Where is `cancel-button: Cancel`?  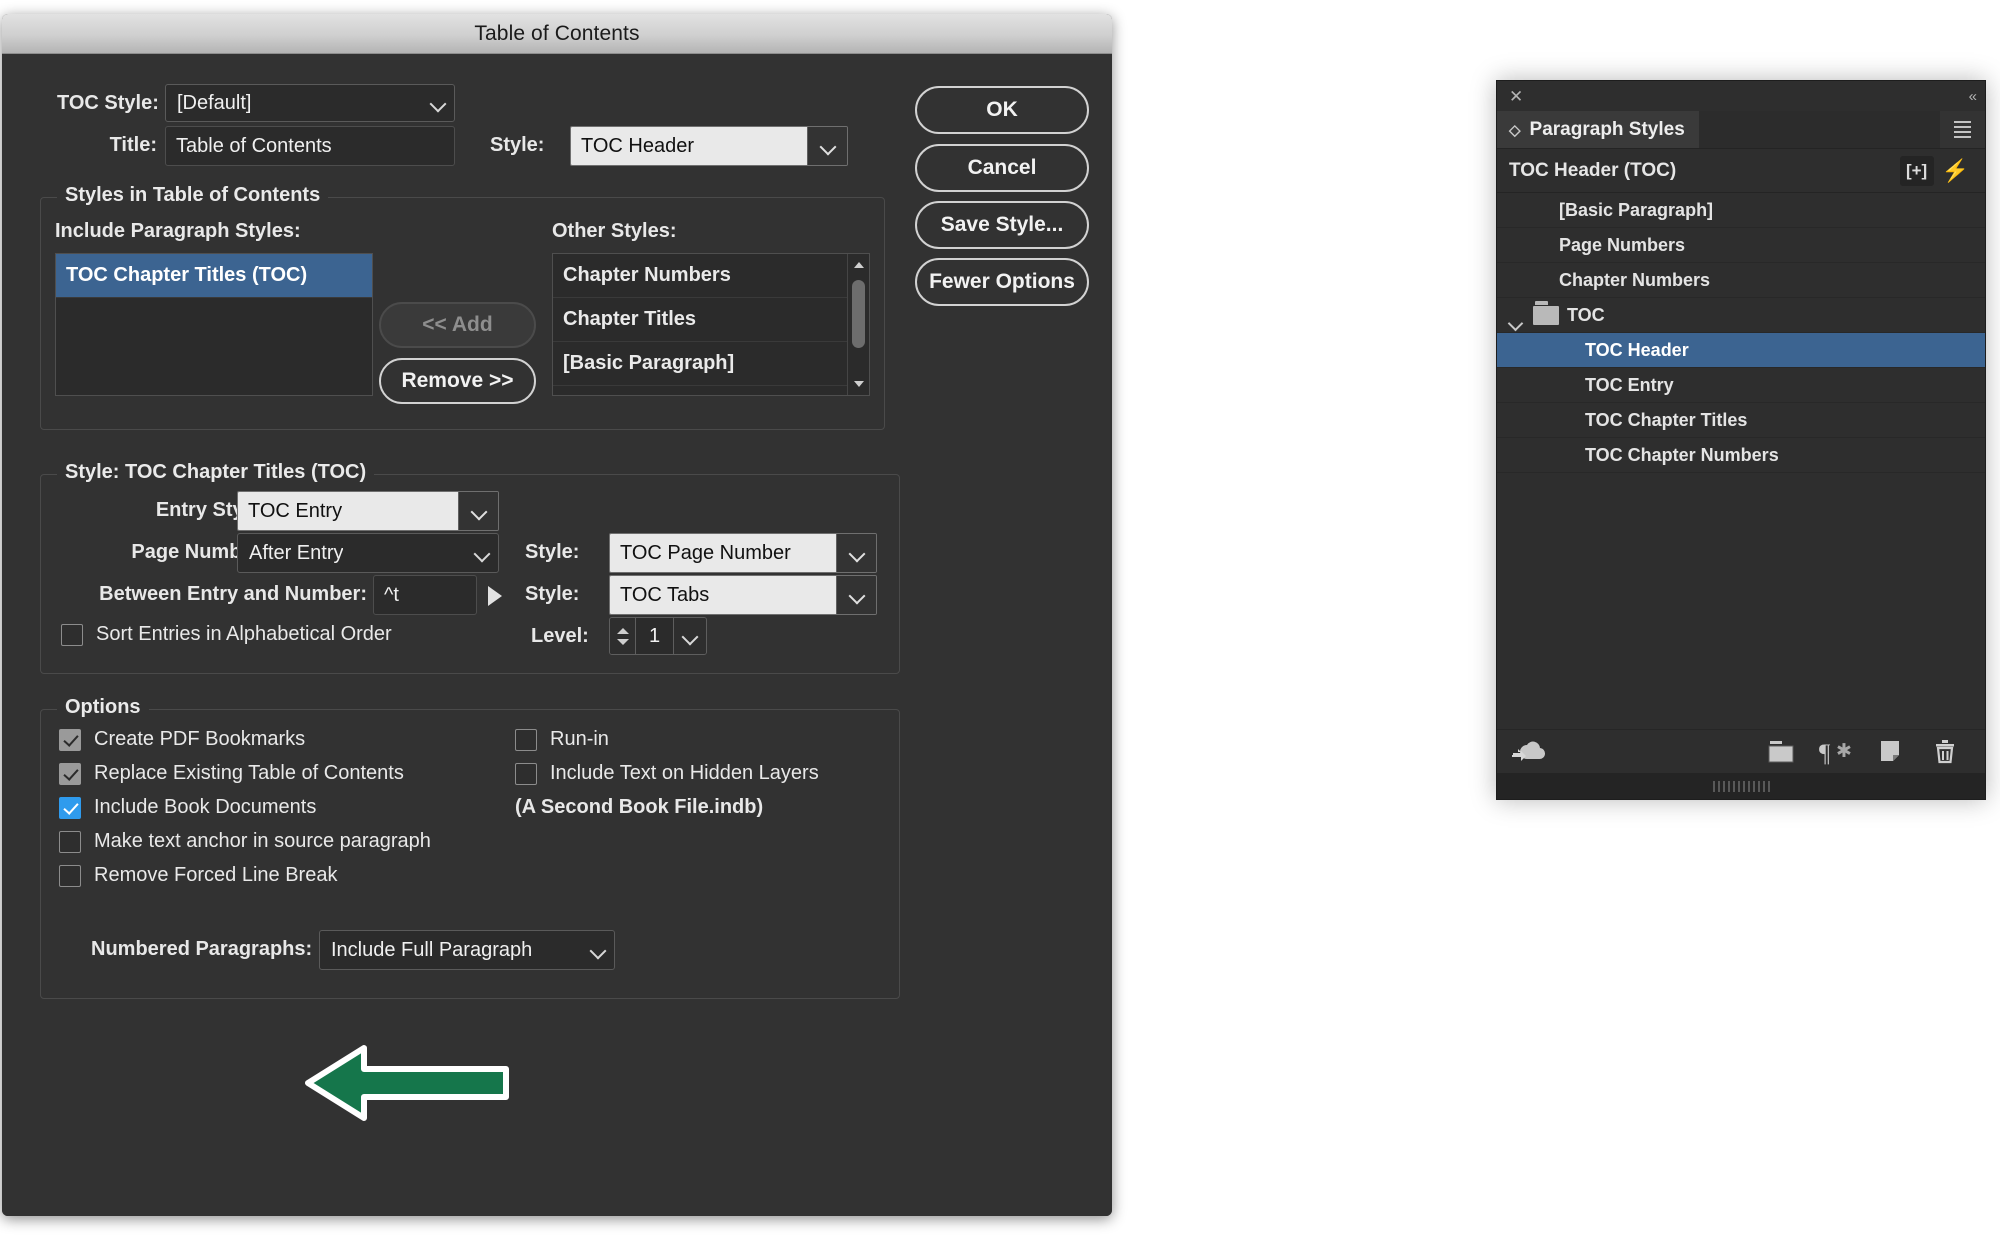 cancel-button: Cancel is located at coordinates (1002, 168).